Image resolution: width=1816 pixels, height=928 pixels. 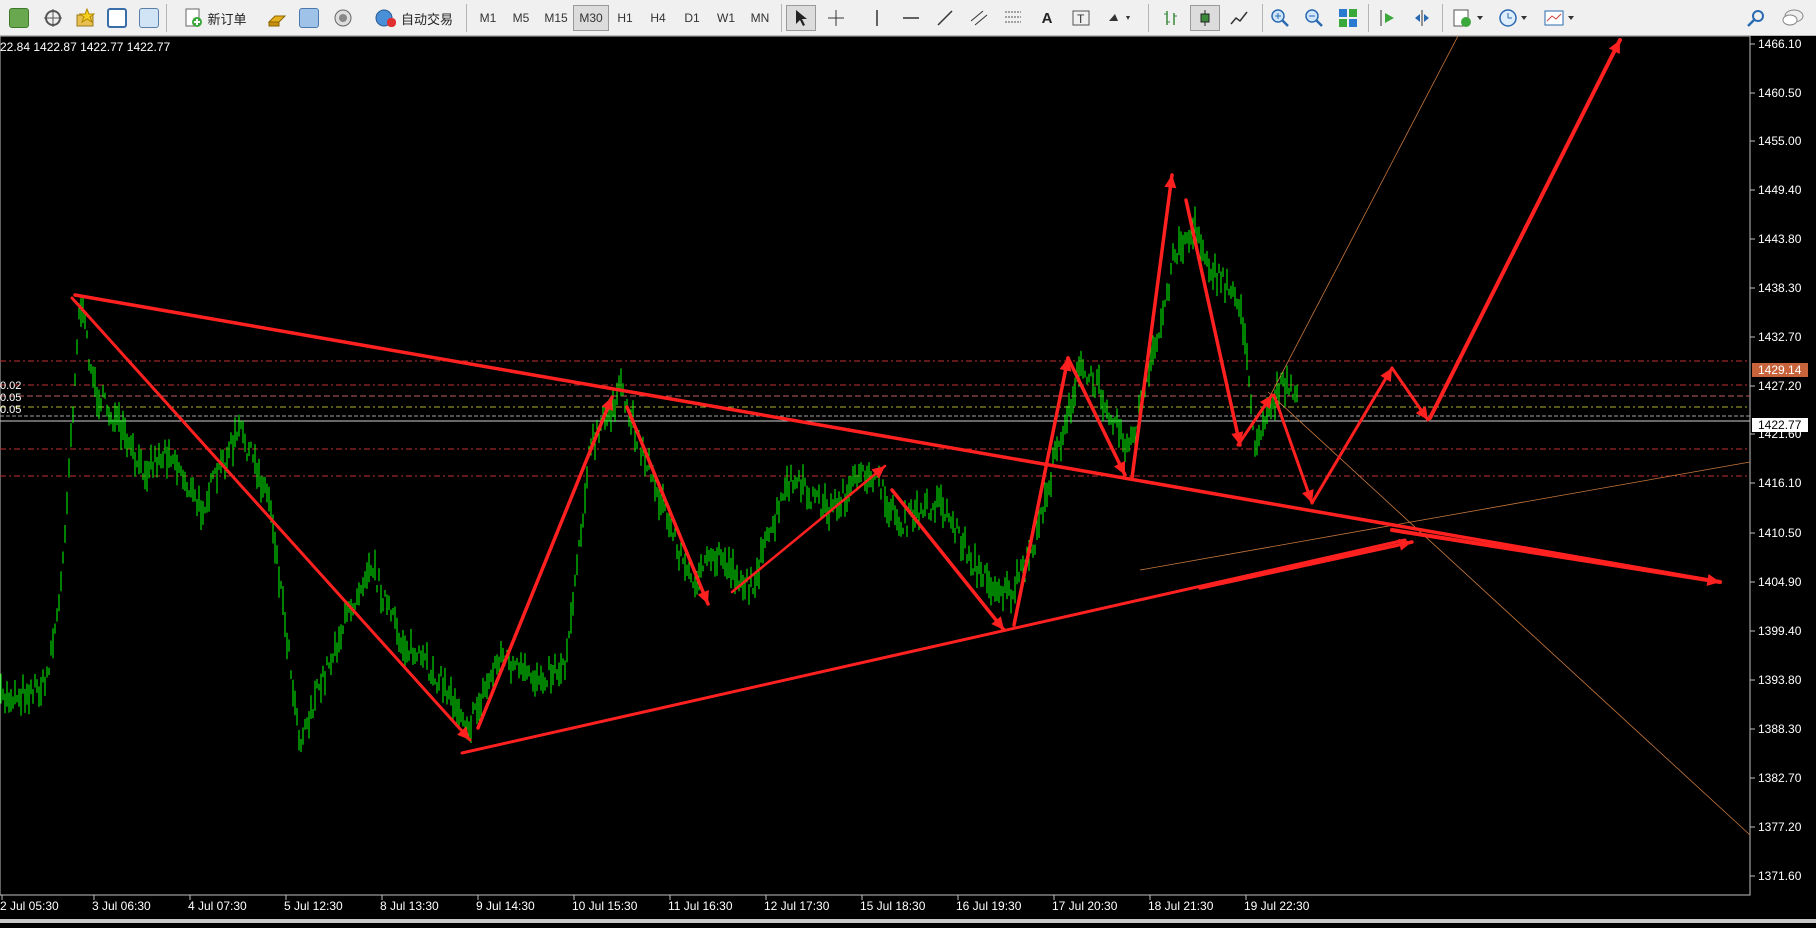 I want to click on price-label: 1399.40, so click(x=1780, y=631).